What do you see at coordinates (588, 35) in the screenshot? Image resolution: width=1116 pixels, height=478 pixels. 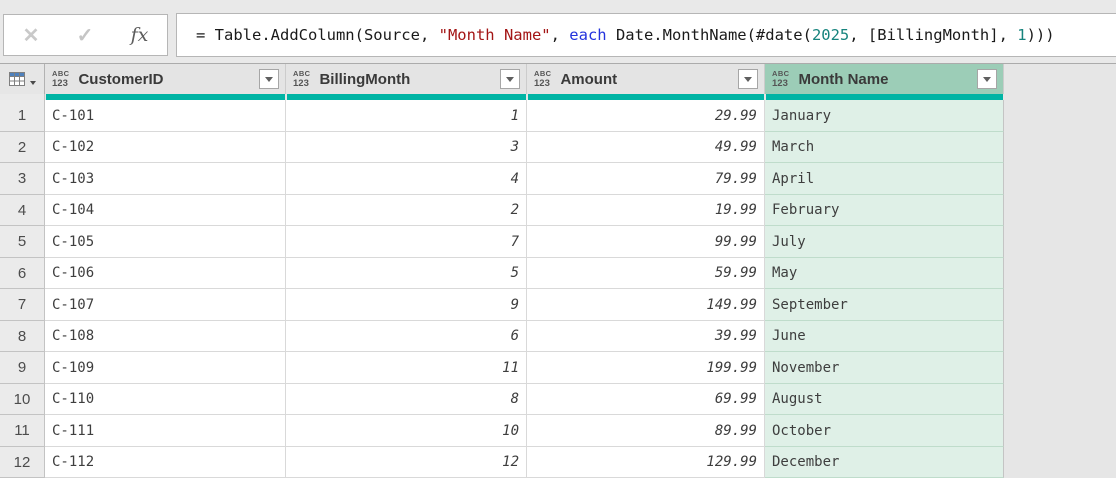 I see `formula-token-keyword: each` at bounding box center [588, 35].